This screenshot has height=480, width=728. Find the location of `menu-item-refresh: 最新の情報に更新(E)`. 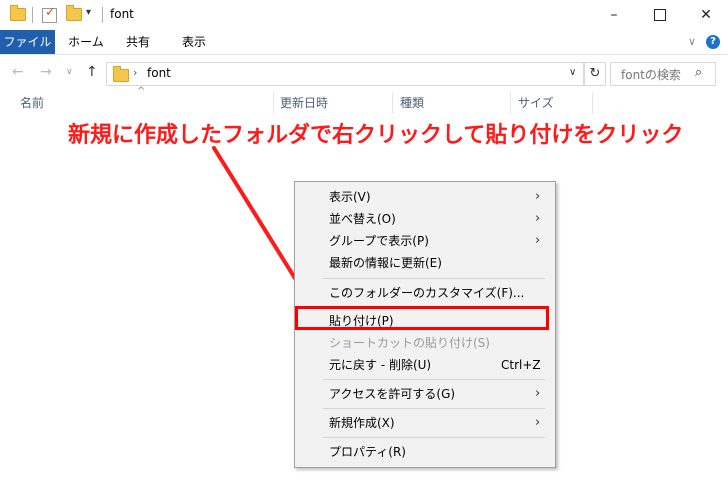

menu-item-refresh: 最新の情報に更新(E) is located at coordinates (385, 263).